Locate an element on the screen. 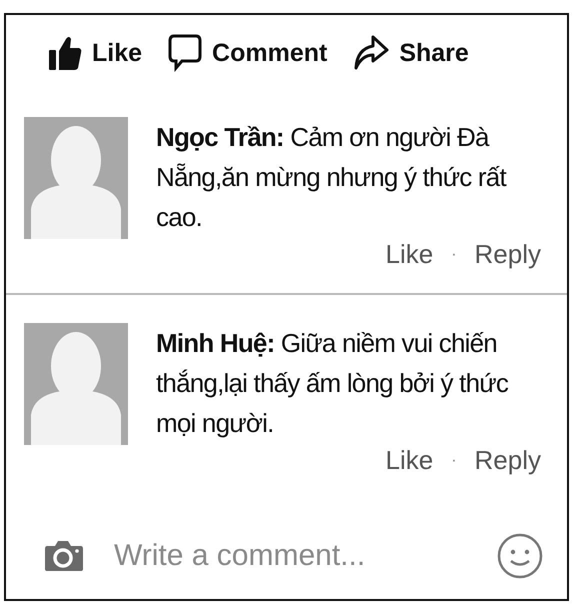 The width and height of the screenshot is (573, 613). camera-icon is located at coordinates (64, 556).